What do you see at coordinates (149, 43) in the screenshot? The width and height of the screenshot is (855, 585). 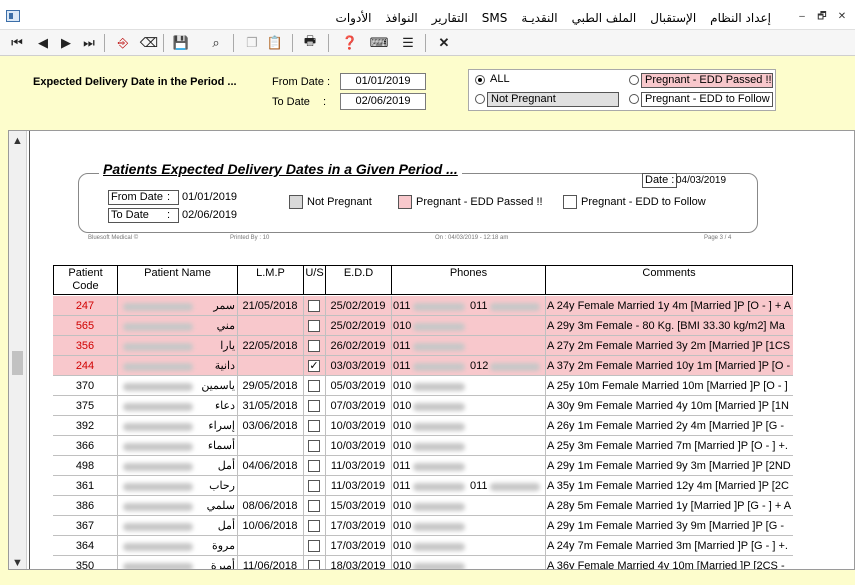 I see `eraser-icon: ⌫` at bounding box center [149, 43].